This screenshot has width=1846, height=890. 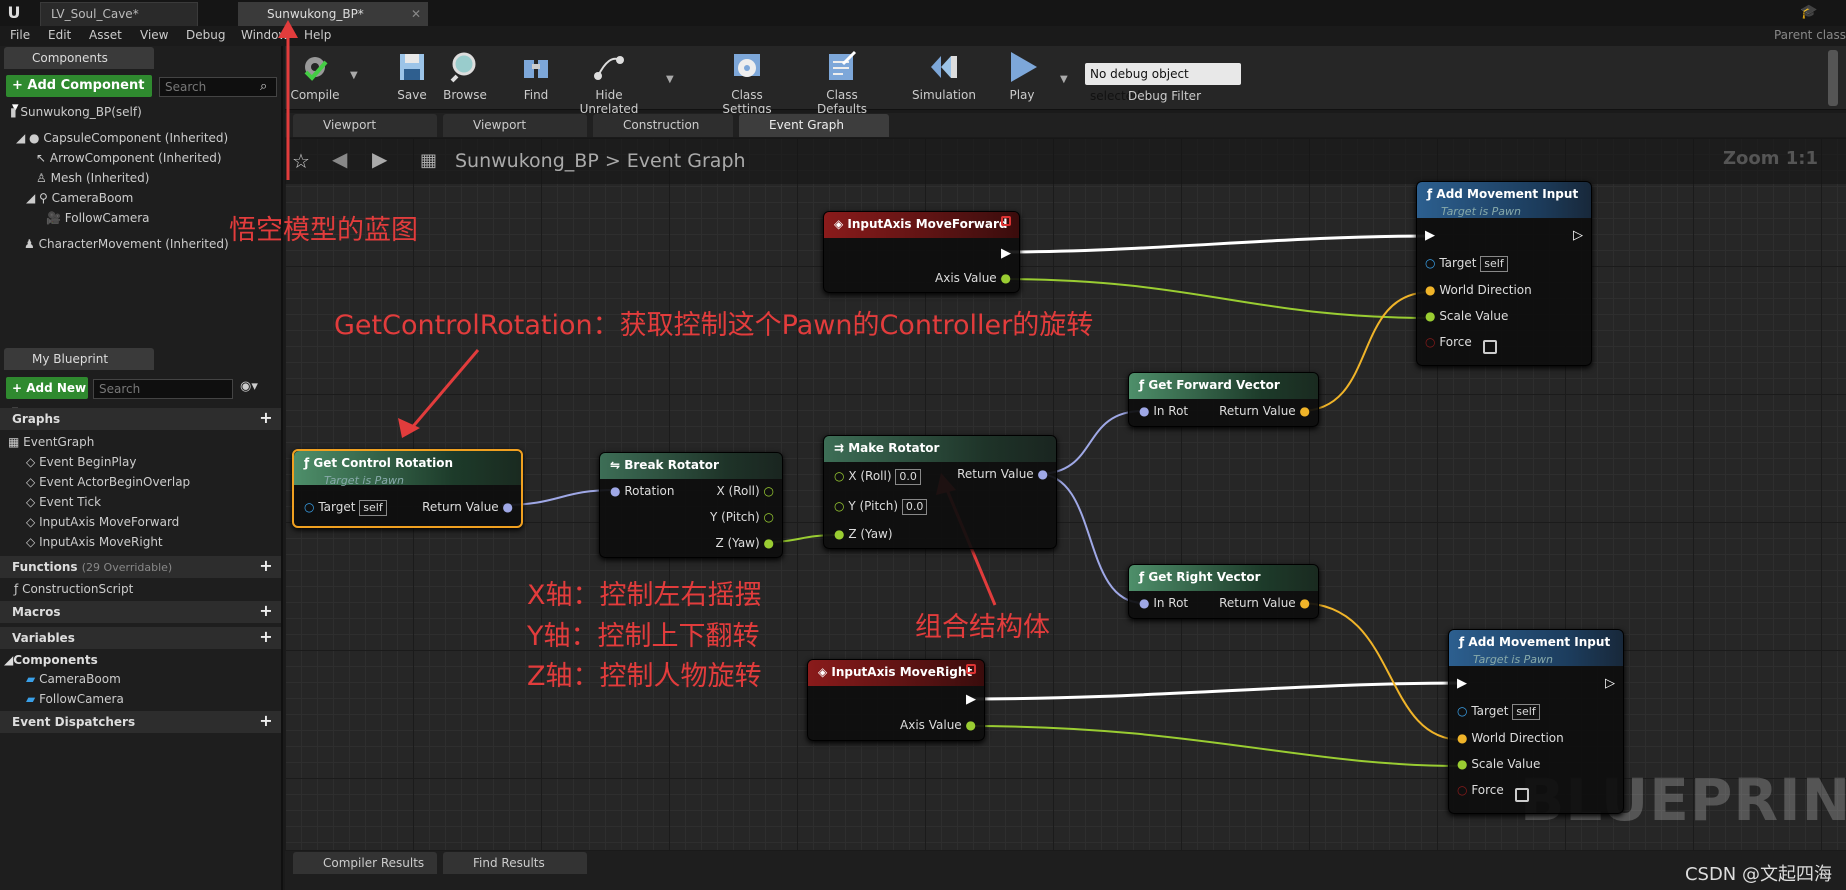 I want to click on vector-wire, so click(x=1365, y=351).